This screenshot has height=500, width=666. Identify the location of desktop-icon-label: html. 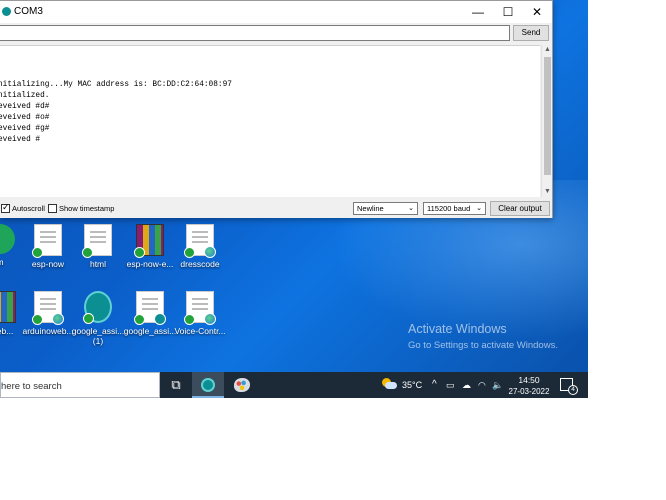
(98, 264).